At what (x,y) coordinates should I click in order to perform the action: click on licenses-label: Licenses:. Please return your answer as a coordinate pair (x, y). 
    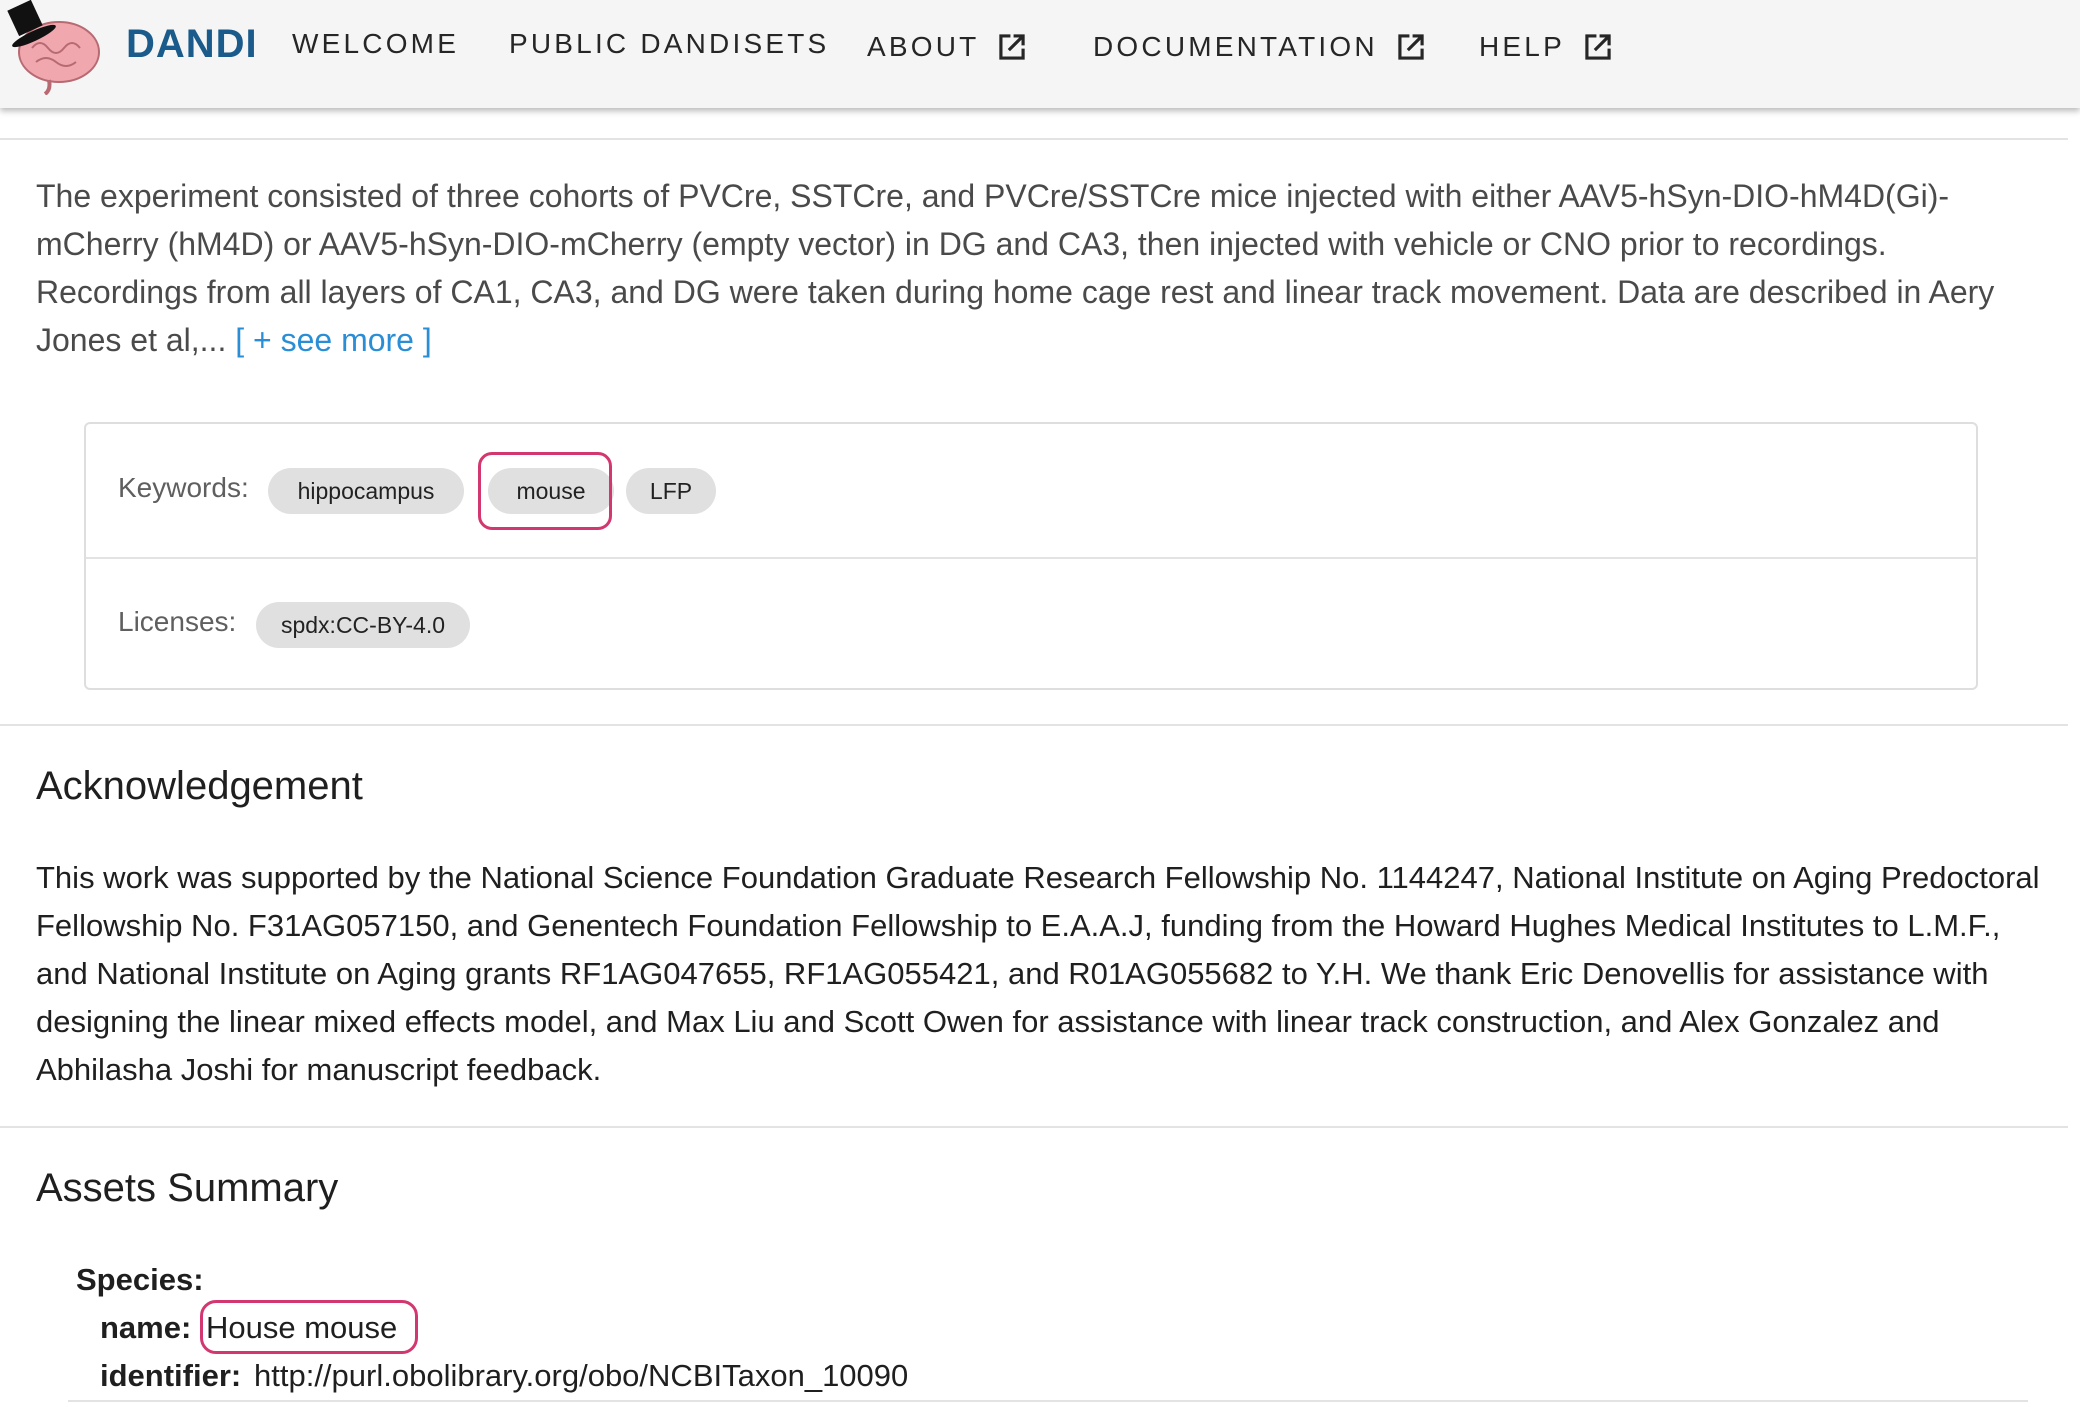
    Looking at the image, I should click on (177, 621).